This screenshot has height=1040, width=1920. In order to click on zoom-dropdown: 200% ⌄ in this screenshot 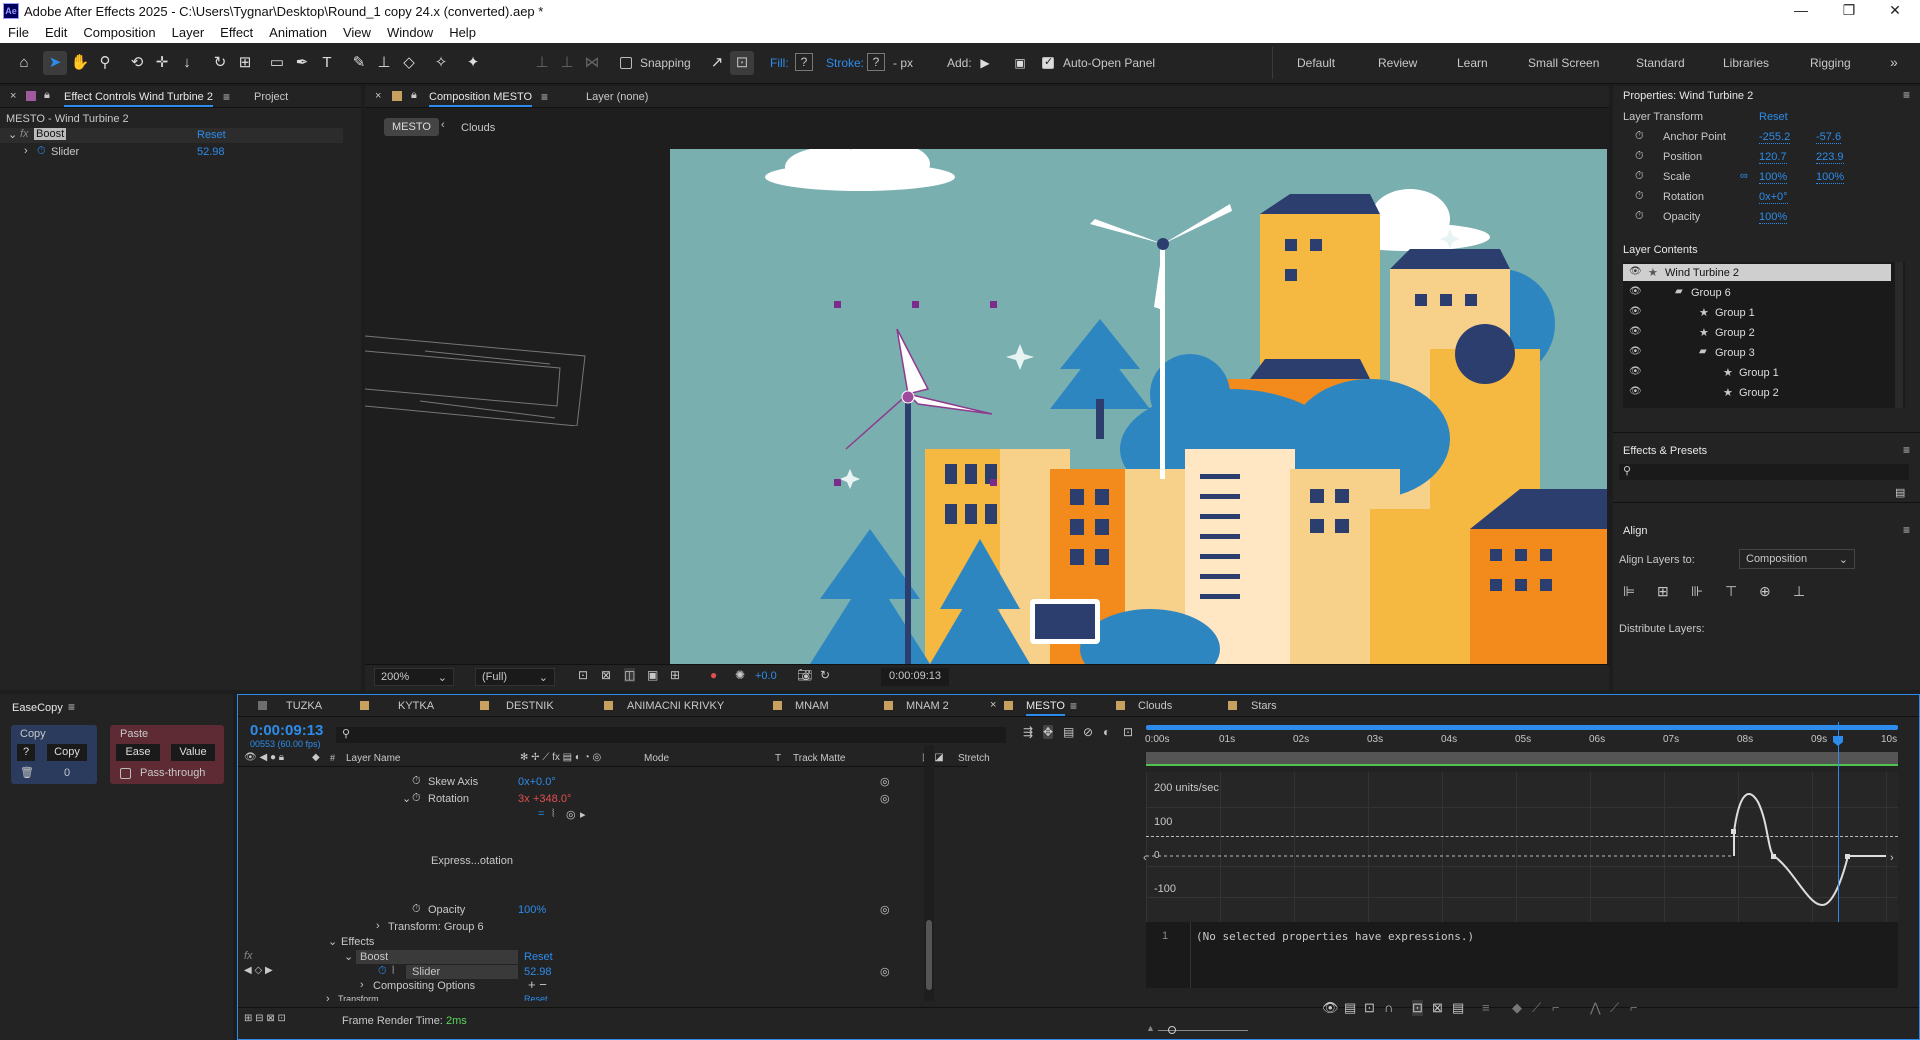, I will do `click(414, 677)`.